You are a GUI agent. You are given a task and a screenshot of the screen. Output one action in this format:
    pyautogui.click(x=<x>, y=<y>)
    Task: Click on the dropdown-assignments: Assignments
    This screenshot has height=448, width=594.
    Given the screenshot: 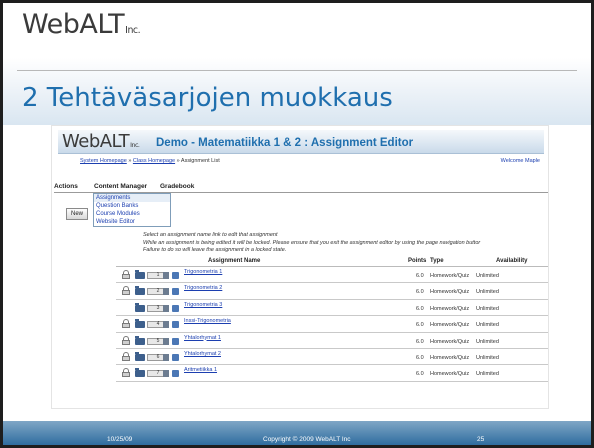 What is the action you would take?
    pyautogui.click(x=132, y=198)
    